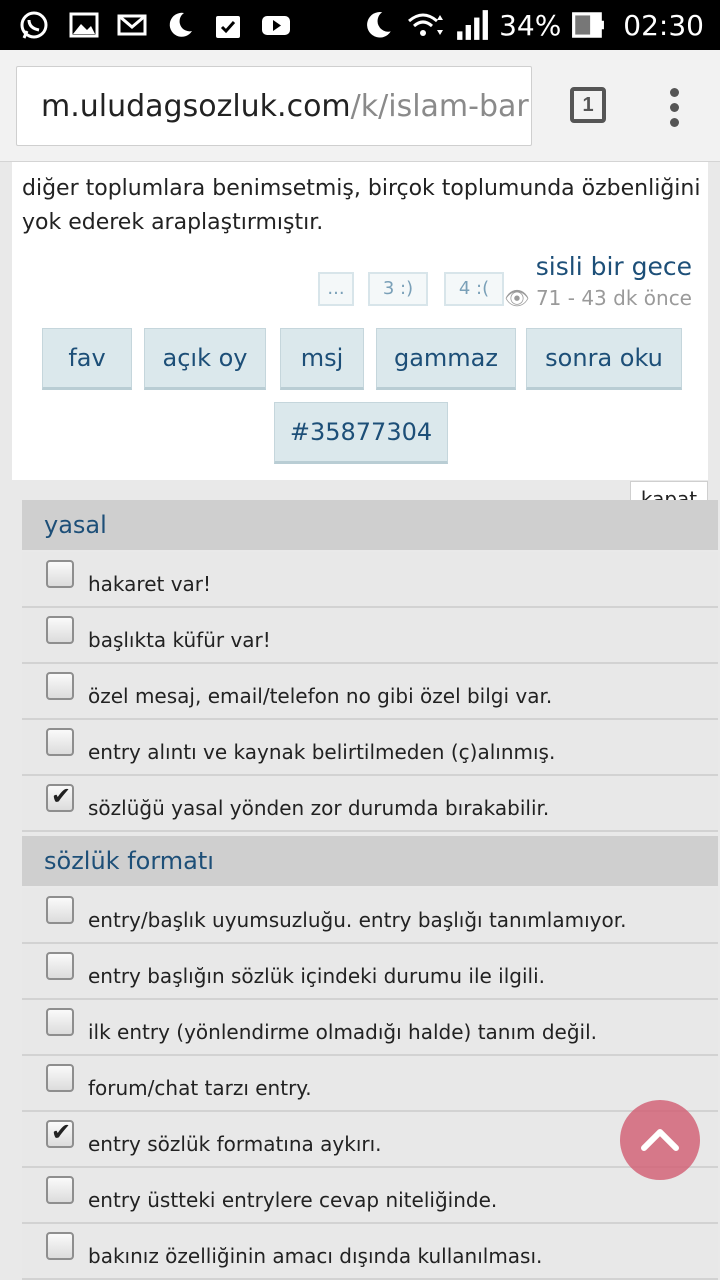 This screenshot has height=1280, width=720. What do you see at coordinates (674, 108) in the screenshot?
I see `overflow-menu-icon` at bounding box center [674, 108].